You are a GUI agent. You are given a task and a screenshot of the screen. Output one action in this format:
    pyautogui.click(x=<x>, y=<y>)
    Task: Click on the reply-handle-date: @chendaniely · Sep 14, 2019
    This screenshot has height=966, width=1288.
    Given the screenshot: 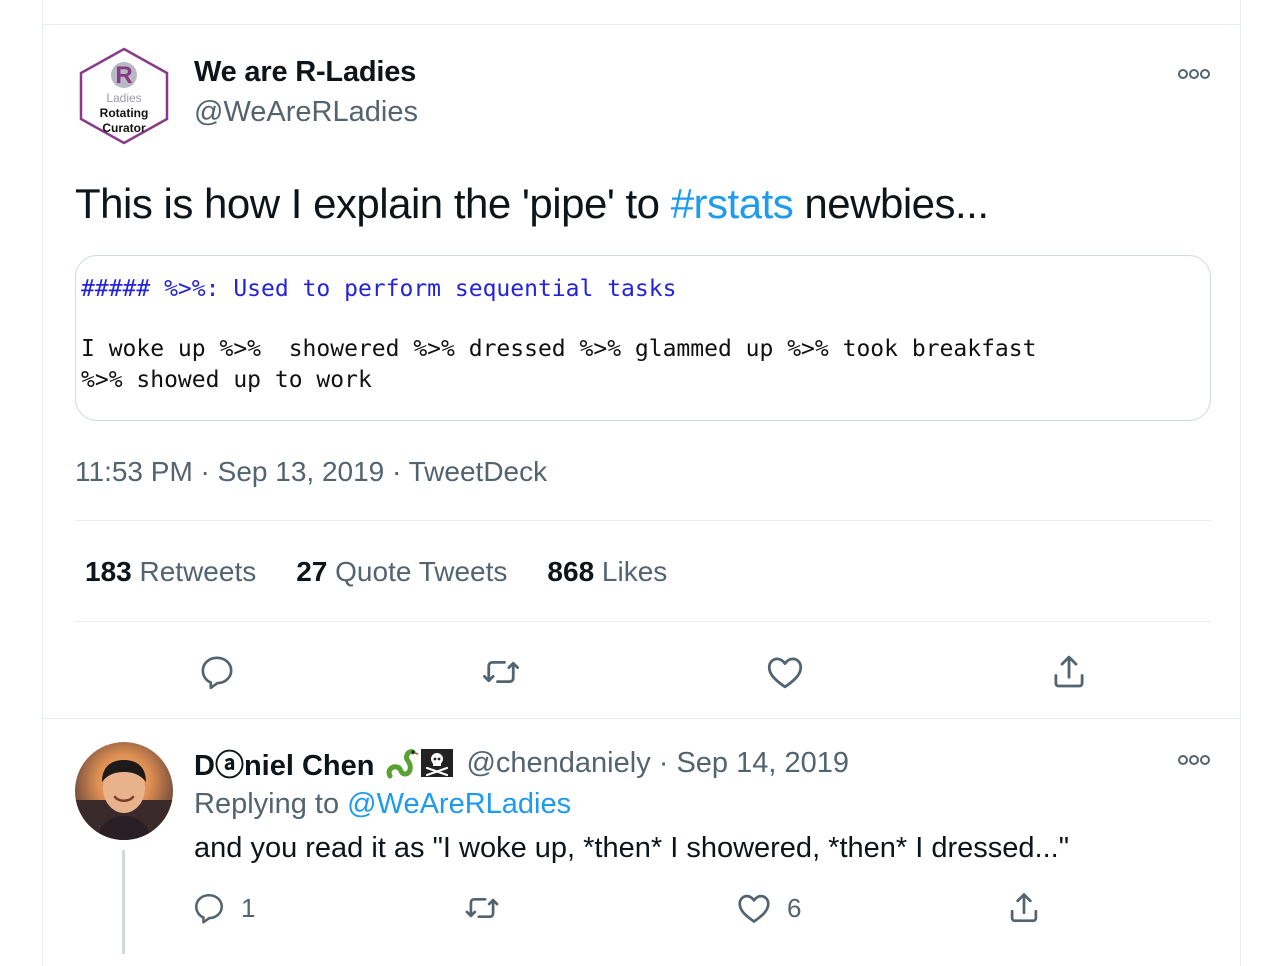 What is the action you would take?
    pyautogui.click(x=657, y=763)
    